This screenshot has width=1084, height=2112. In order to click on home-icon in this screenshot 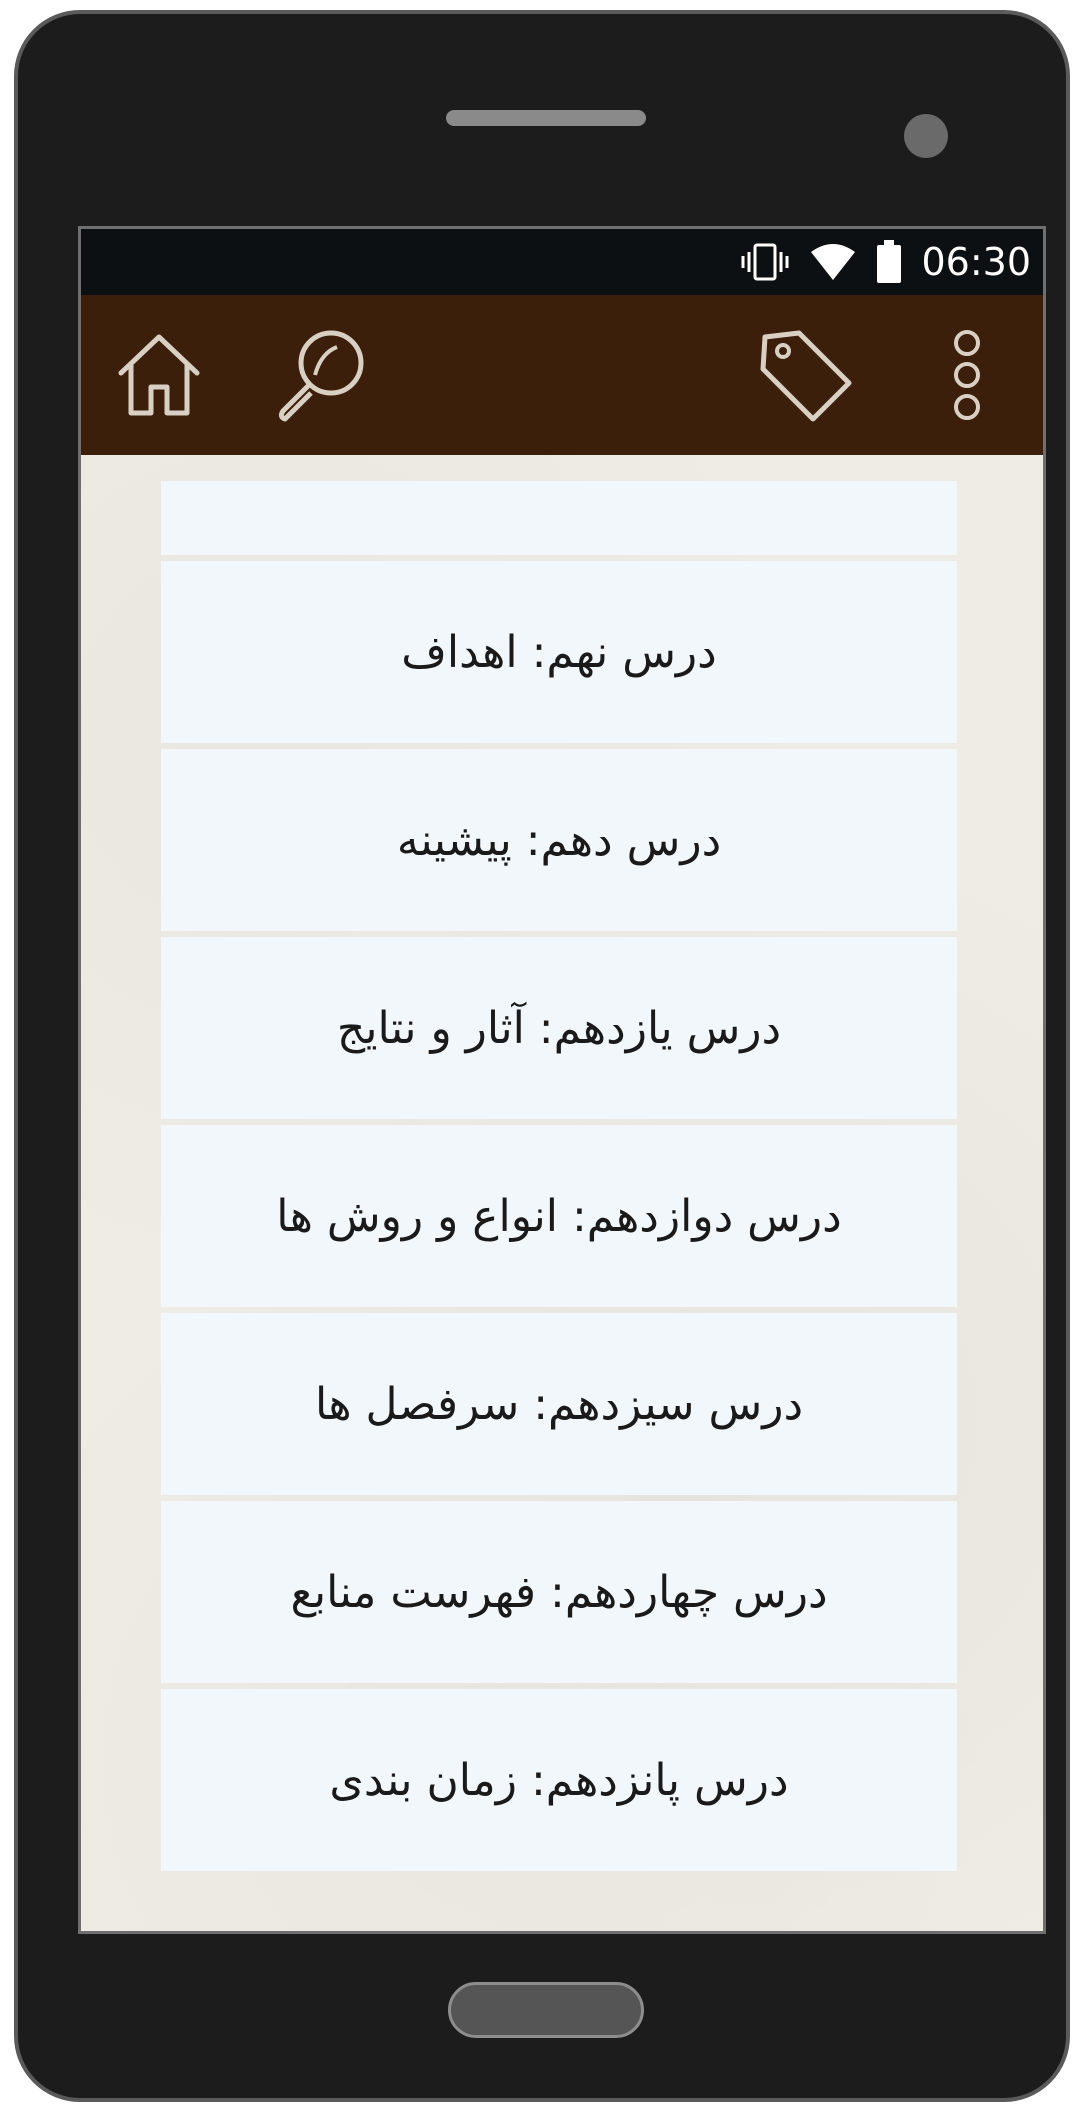, I will do `click(159, 375)`.